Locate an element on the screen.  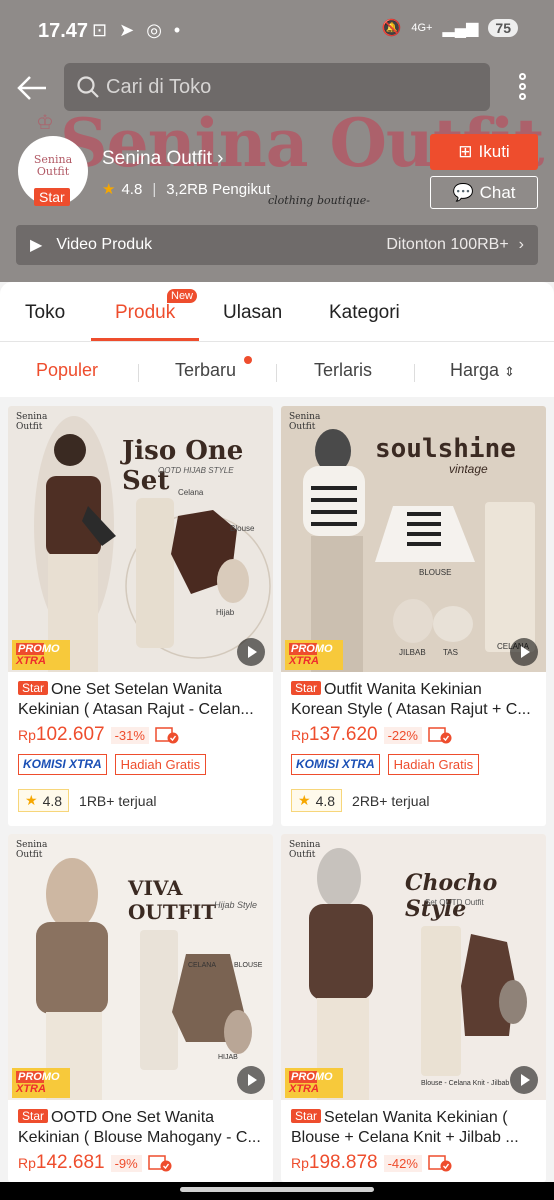
tab-ulasan: Ulasan is located at coordinates (252, 313).